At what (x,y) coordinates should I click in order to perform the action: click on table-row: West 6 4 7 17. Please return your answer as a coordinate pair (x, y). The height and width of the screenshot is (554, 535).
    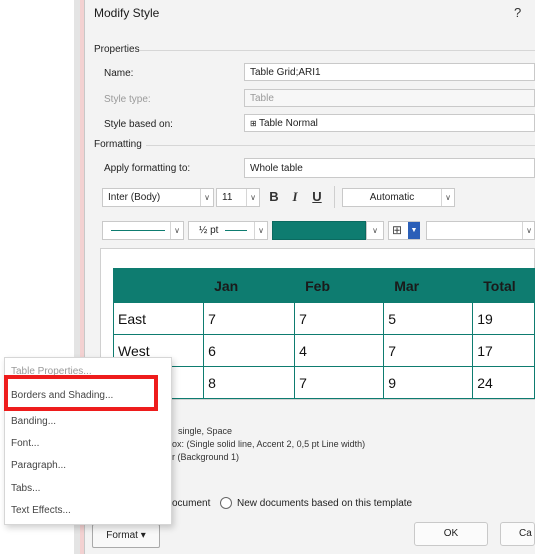
    Looking at the image, I should click on (323, 350).